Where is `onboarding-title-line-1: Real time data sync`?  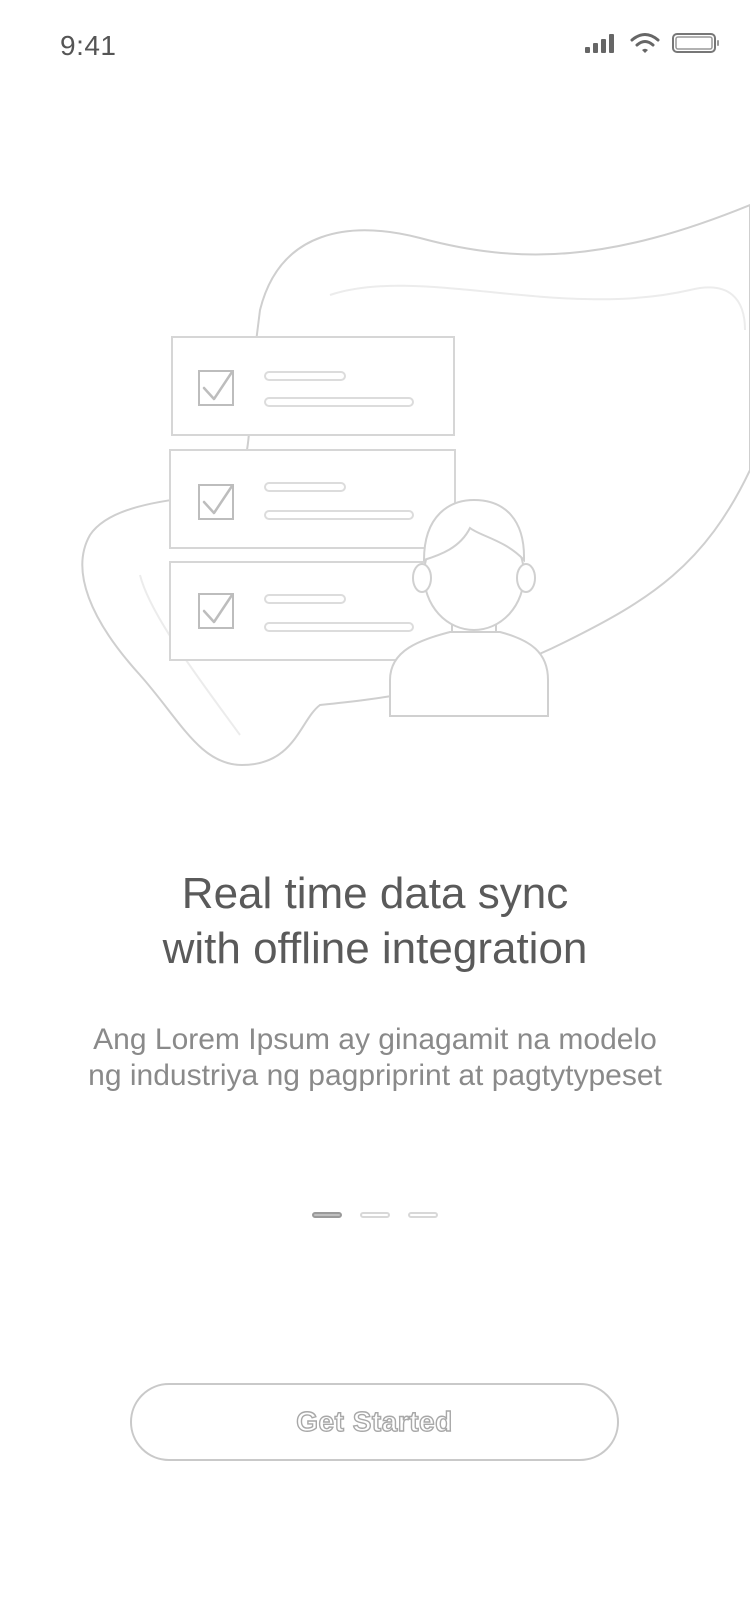
onboarding-title-line-1: Real time data sync is located at coordinates (375, 893).